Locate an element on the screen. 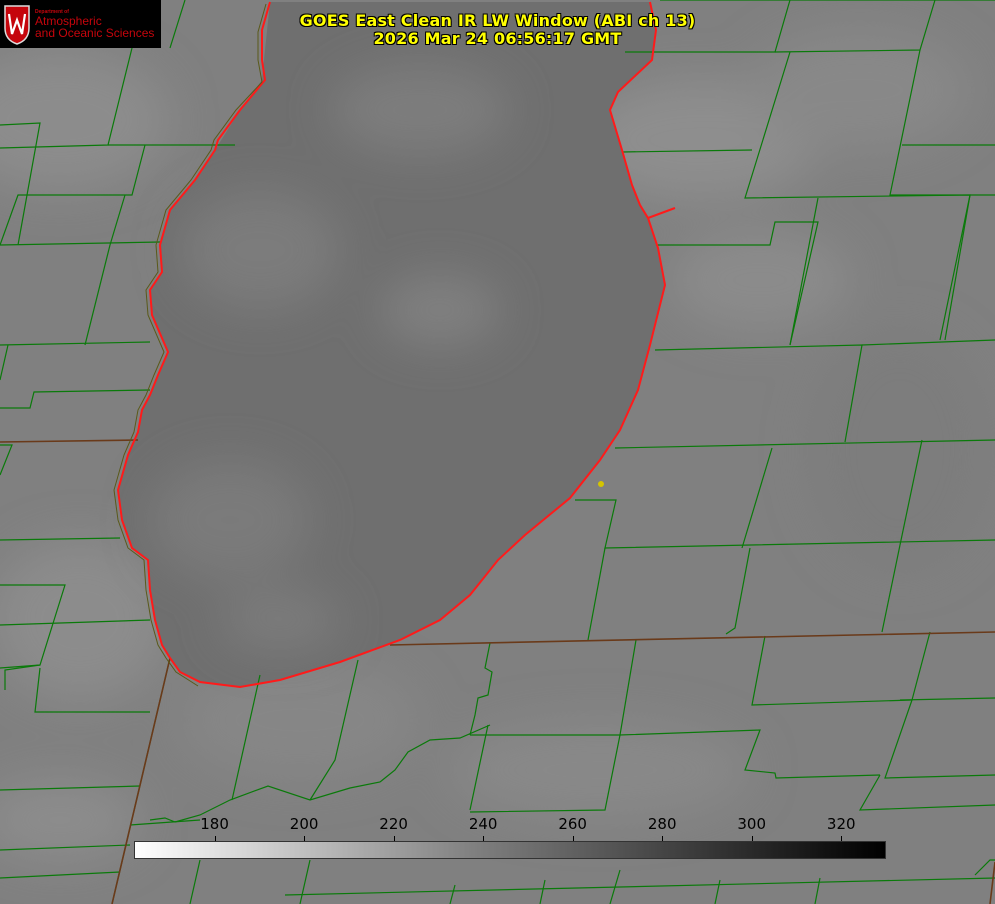 The height and width of the screenshot is (904, 995). colorbar-tick-label: 240 is located at coordinates (483, 824).